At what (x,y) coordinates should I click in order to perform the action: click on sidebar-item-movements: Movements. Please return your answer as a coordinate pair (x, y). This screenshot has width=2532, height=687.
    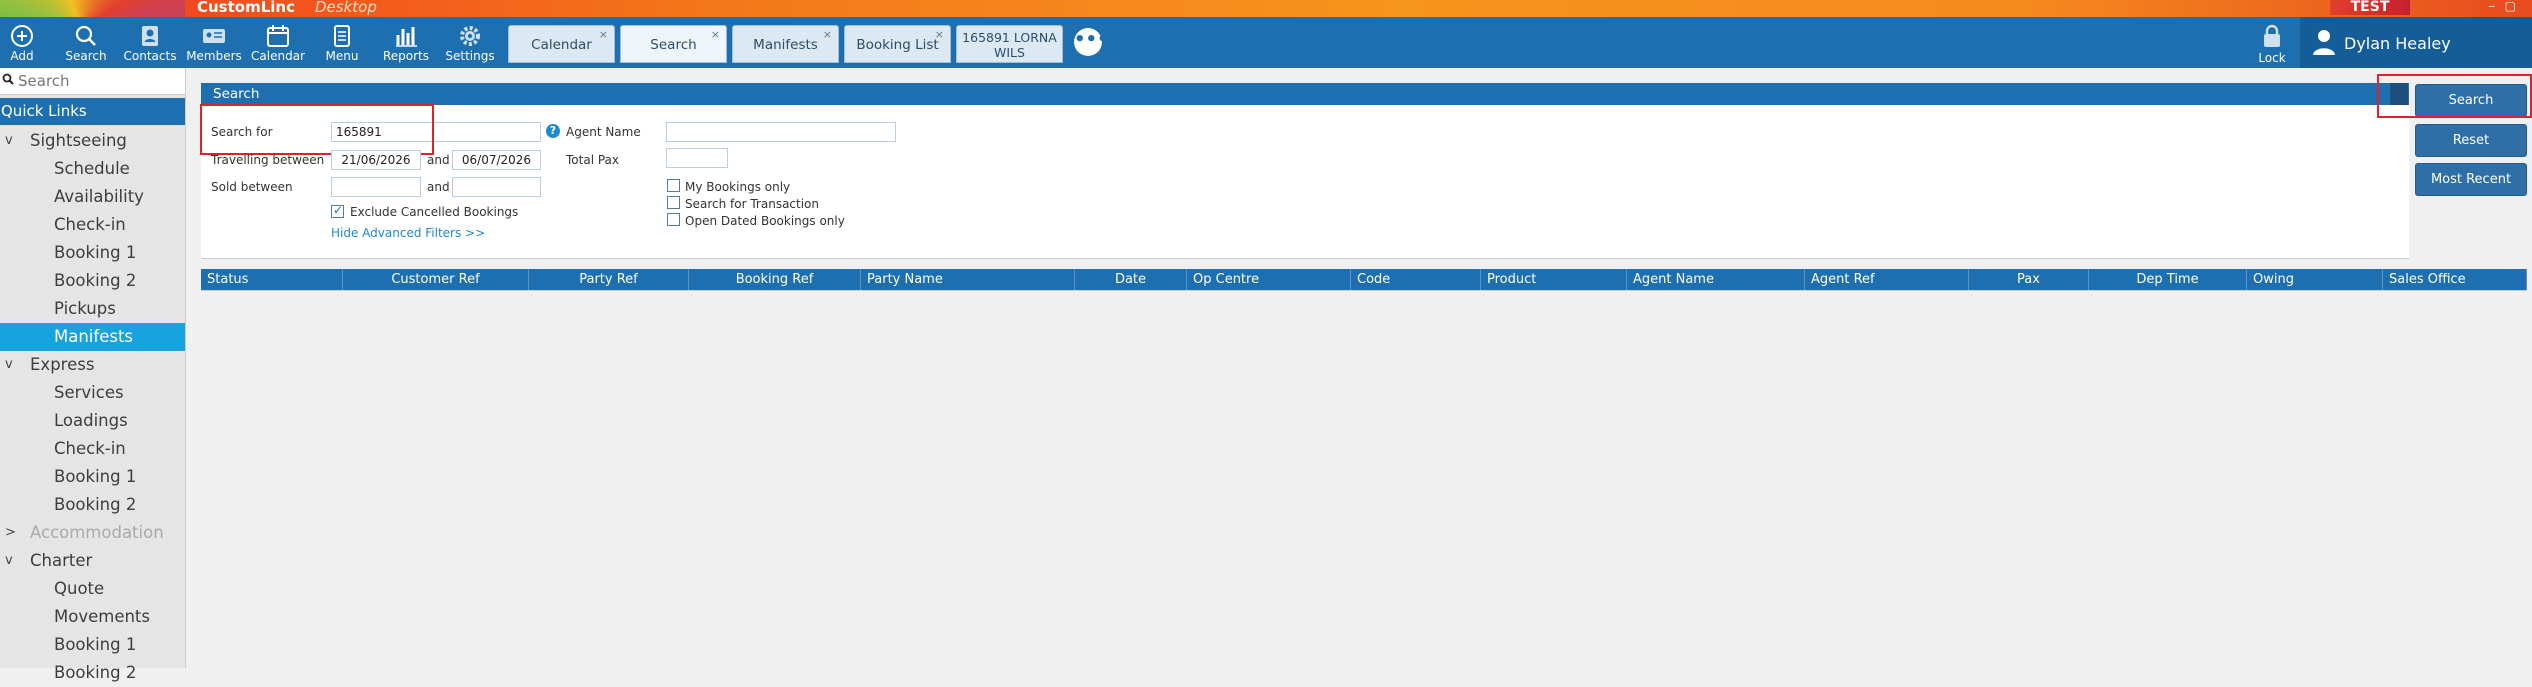
    Looking at the image, I should click on (92, 617).